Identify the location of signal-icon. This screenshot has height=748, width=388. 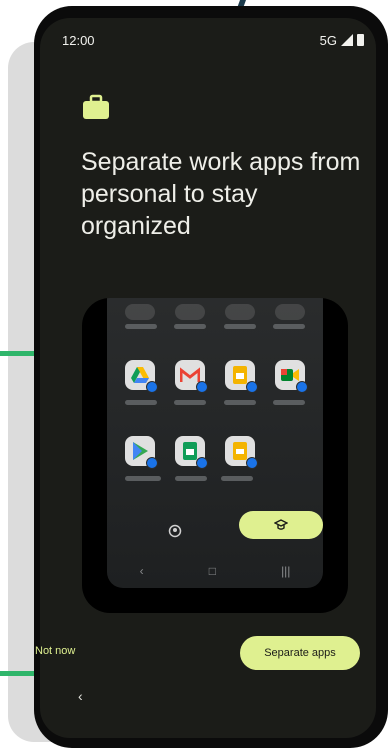
(347, 40).